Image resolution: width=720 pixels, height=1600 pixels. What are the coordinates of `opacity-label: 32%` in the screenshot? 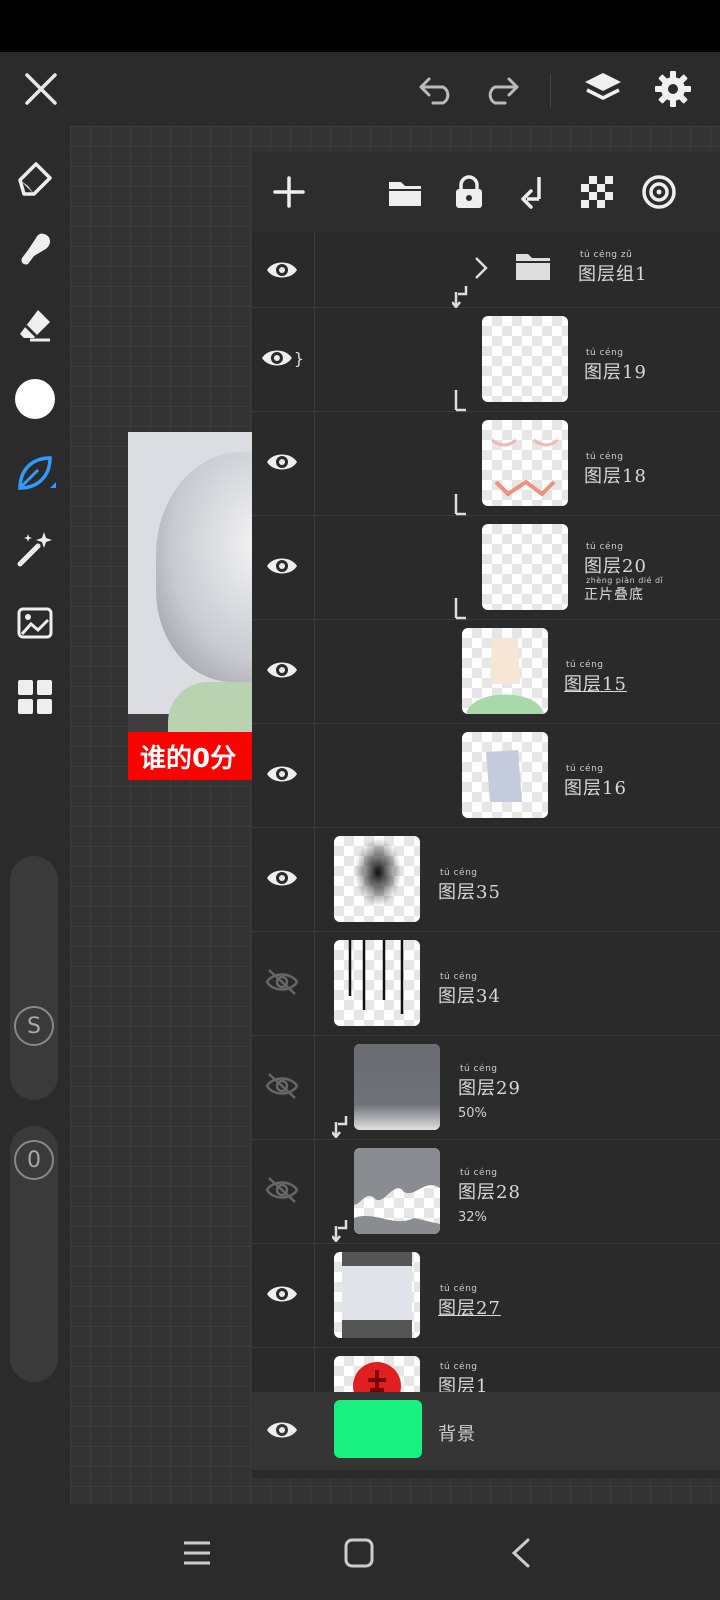 It's located at (472, 1217).